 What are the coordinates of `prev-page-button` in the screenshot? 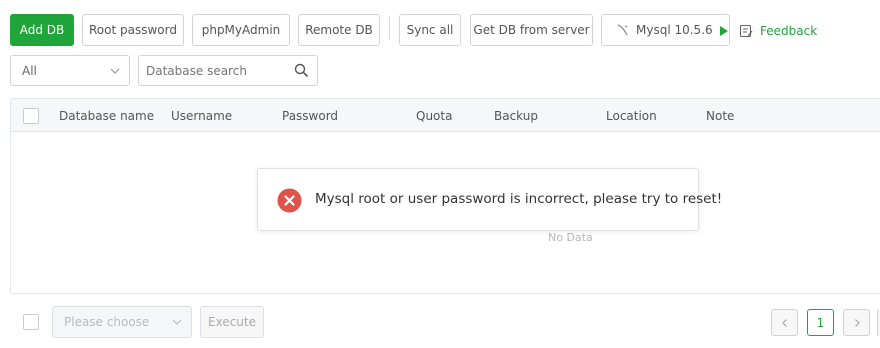 It's located at (784, 322).